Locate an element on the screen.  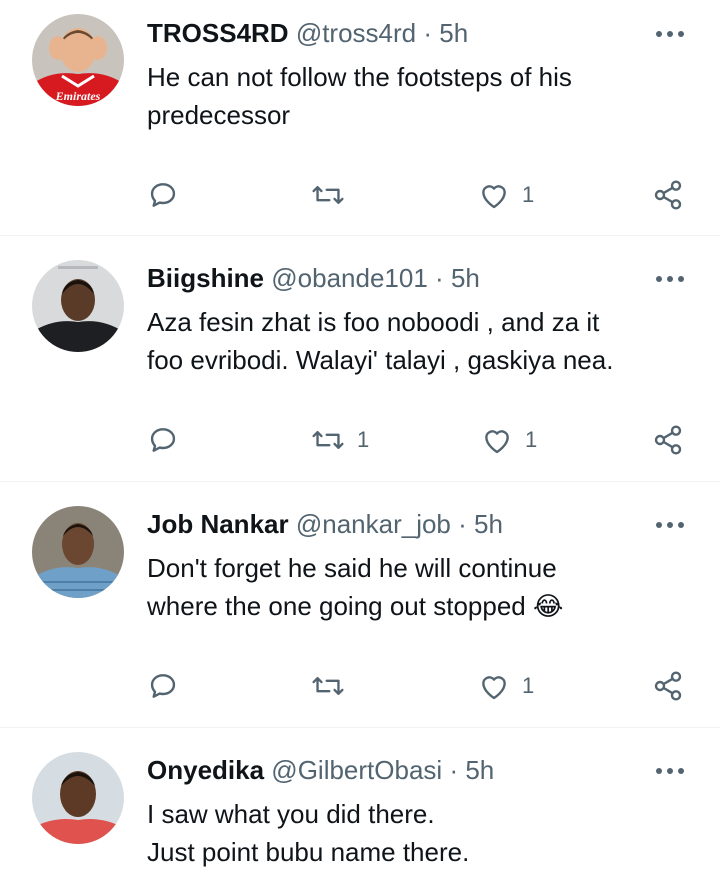
tweet-header: TROSS4RD @tross4rd · 5h is located at coordinates (398, 33).